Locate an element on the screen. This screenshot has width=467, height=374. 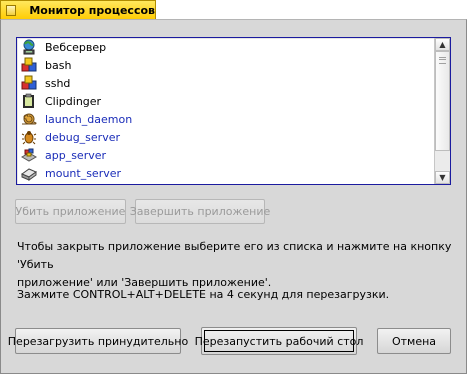
webserver-globe-icon is located at coordinates (29, 47).